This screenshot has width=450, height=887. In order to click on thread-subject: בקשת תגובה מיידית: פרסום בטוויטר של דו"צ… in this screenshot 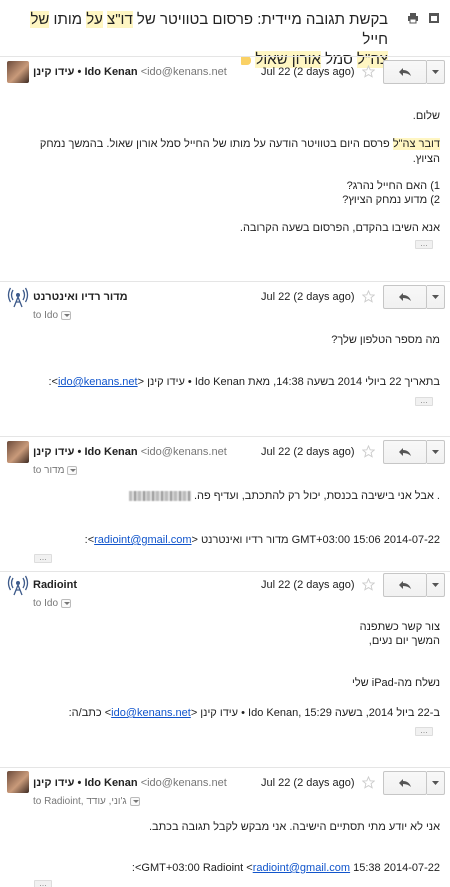, I will do `click(225, 38)`.